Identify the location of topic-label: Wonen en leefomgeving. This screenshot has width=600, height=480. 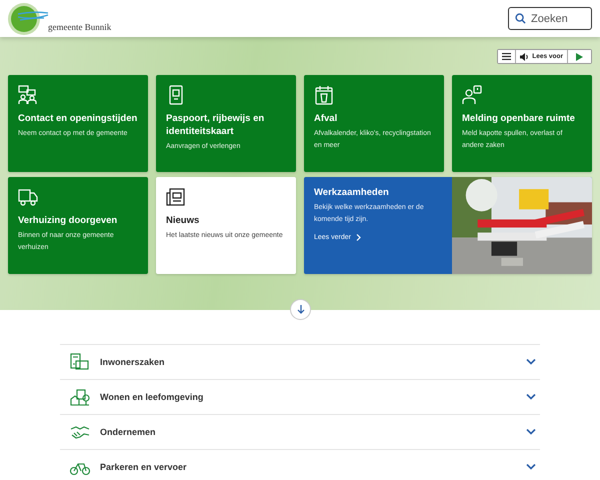
(152, 397).